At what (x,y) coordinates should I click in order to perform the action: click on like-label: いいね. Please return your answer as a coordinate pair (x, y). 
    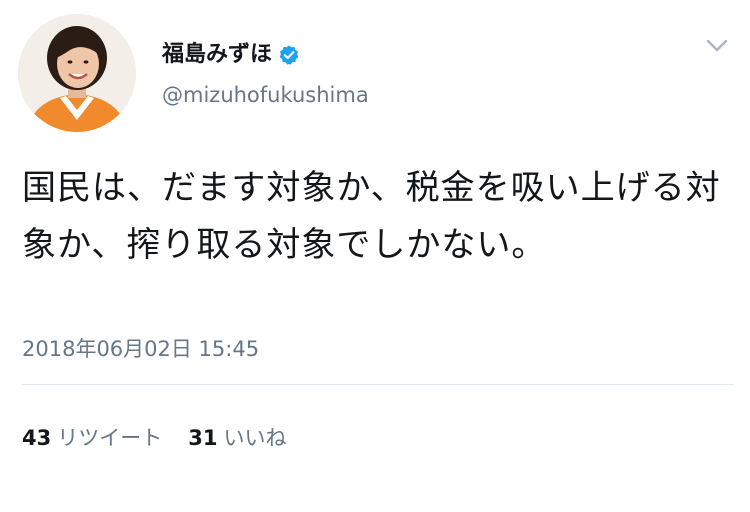
    Looking at the image, I should click on (254, 438).